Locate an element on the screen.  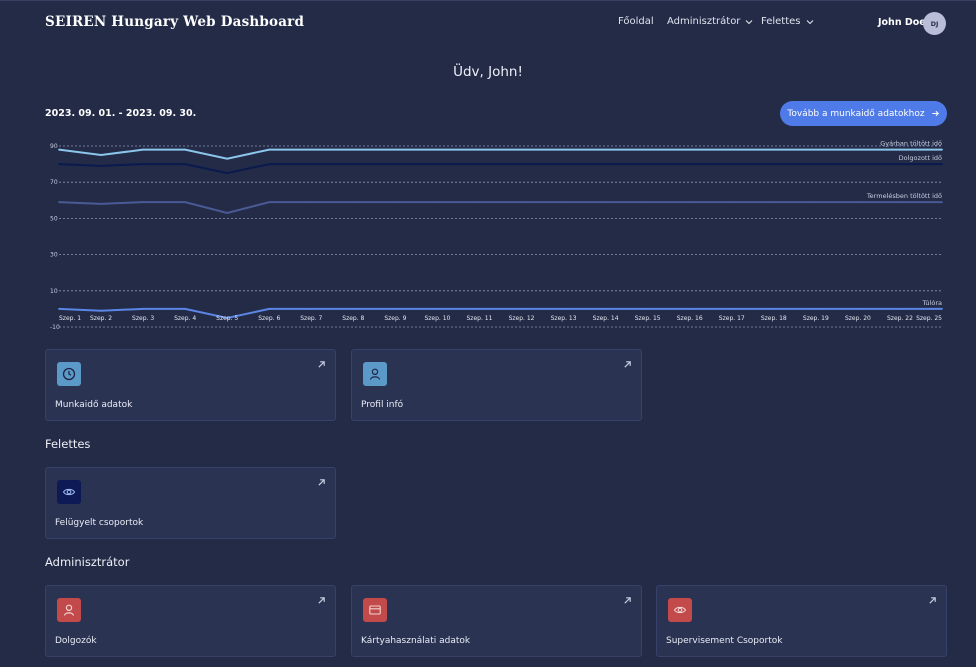
series-label: Termelésben töltött idő is located at coordinates (904, 195).